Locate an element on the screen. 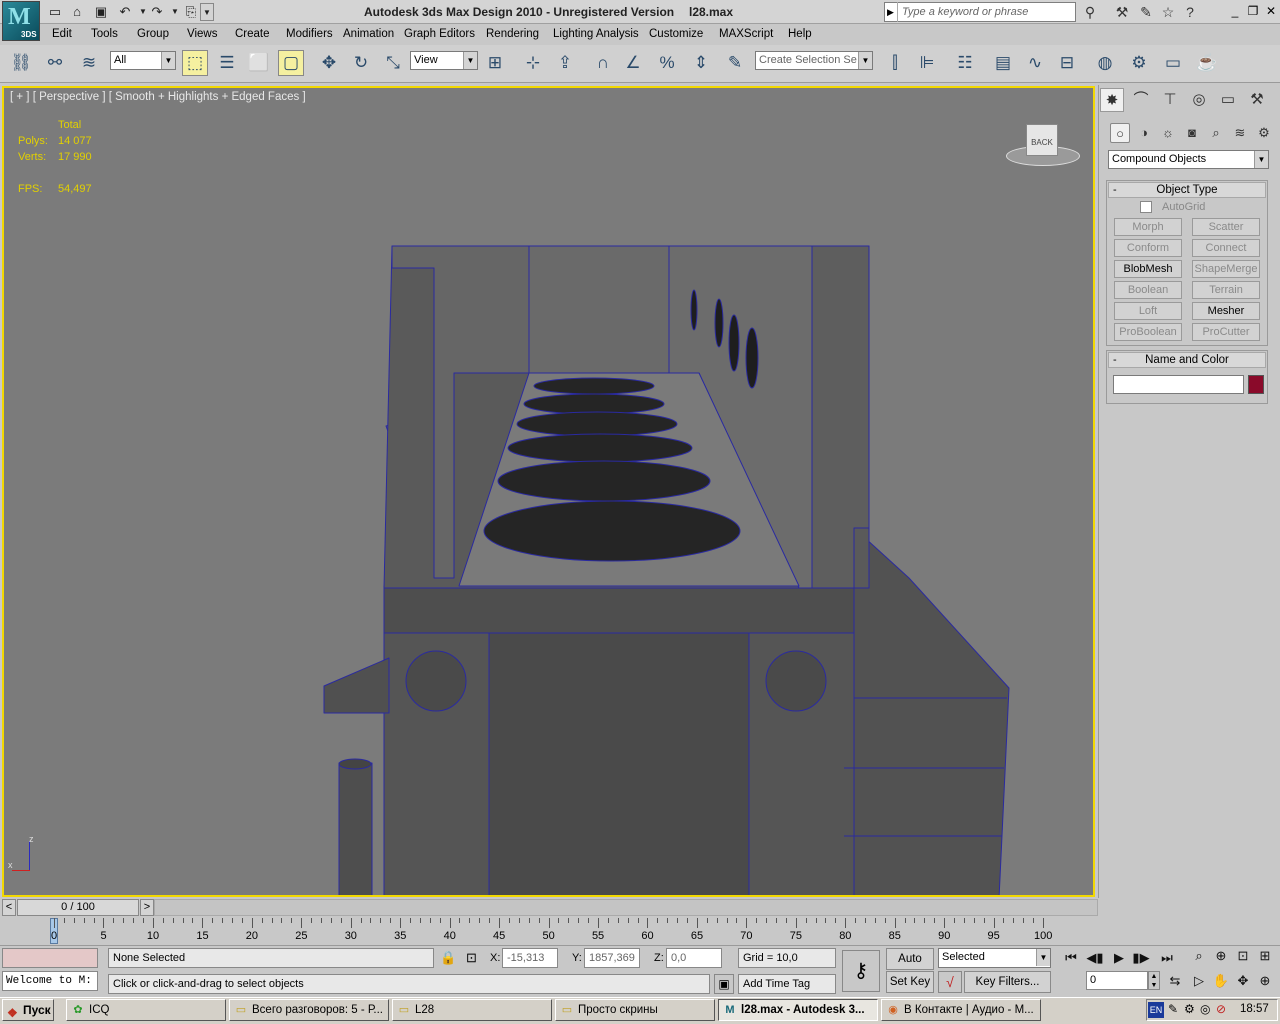 The image size is (1280, 1024). y-coordinate-field: 1857,369 is located at coordinates (612, 958).